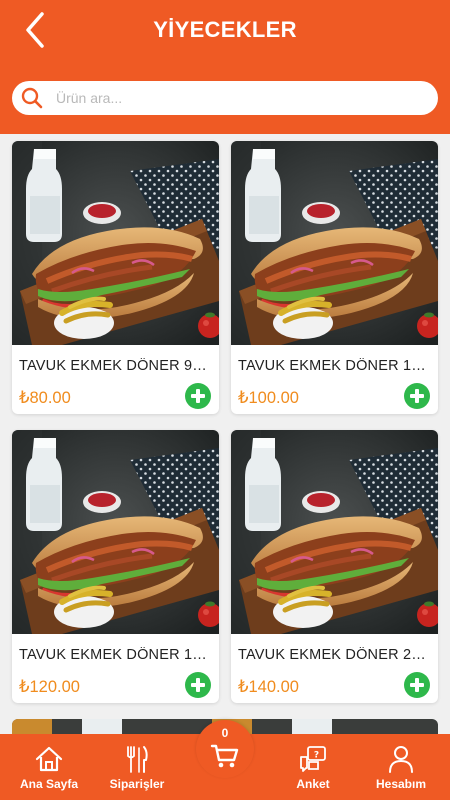 The height and width of the screenshot is (800, 450). Describe the element at coordinates (49, 687) in the screenshot. I see `product-price: ₺120.00` at that location.